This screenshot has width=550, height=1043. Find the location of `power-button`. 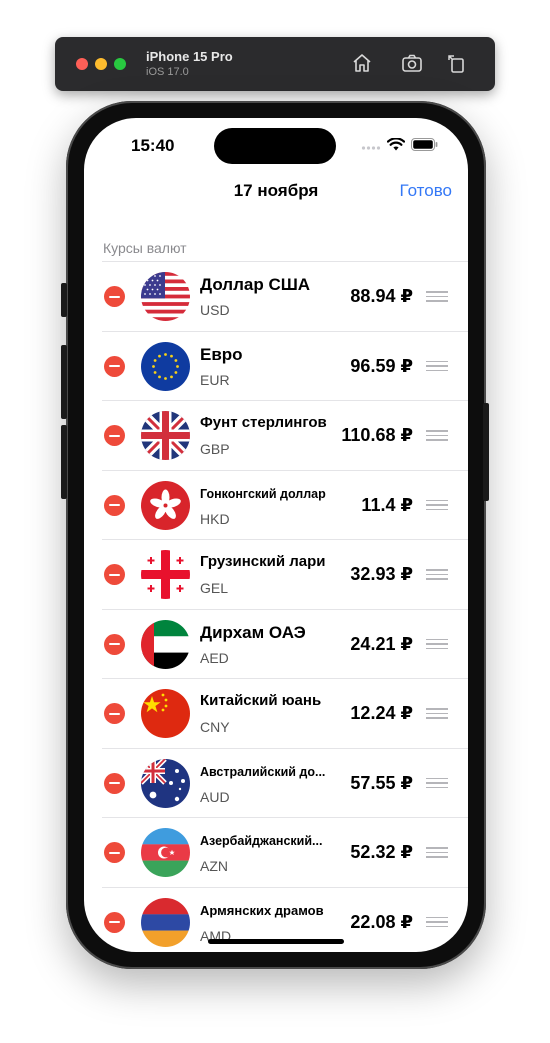

power-button is located at coordinates (486, 452).